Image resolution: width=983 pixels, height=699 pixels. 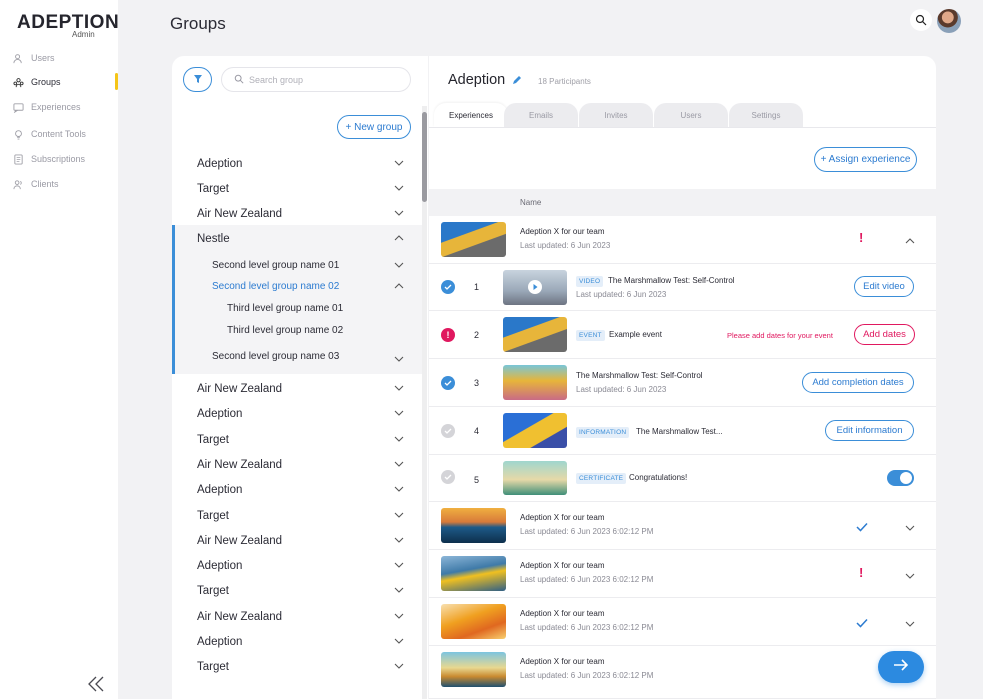 What do you see at coordinates (949, 21) in the screenshot?
I see `avatar` at bounding box center [949, 21].